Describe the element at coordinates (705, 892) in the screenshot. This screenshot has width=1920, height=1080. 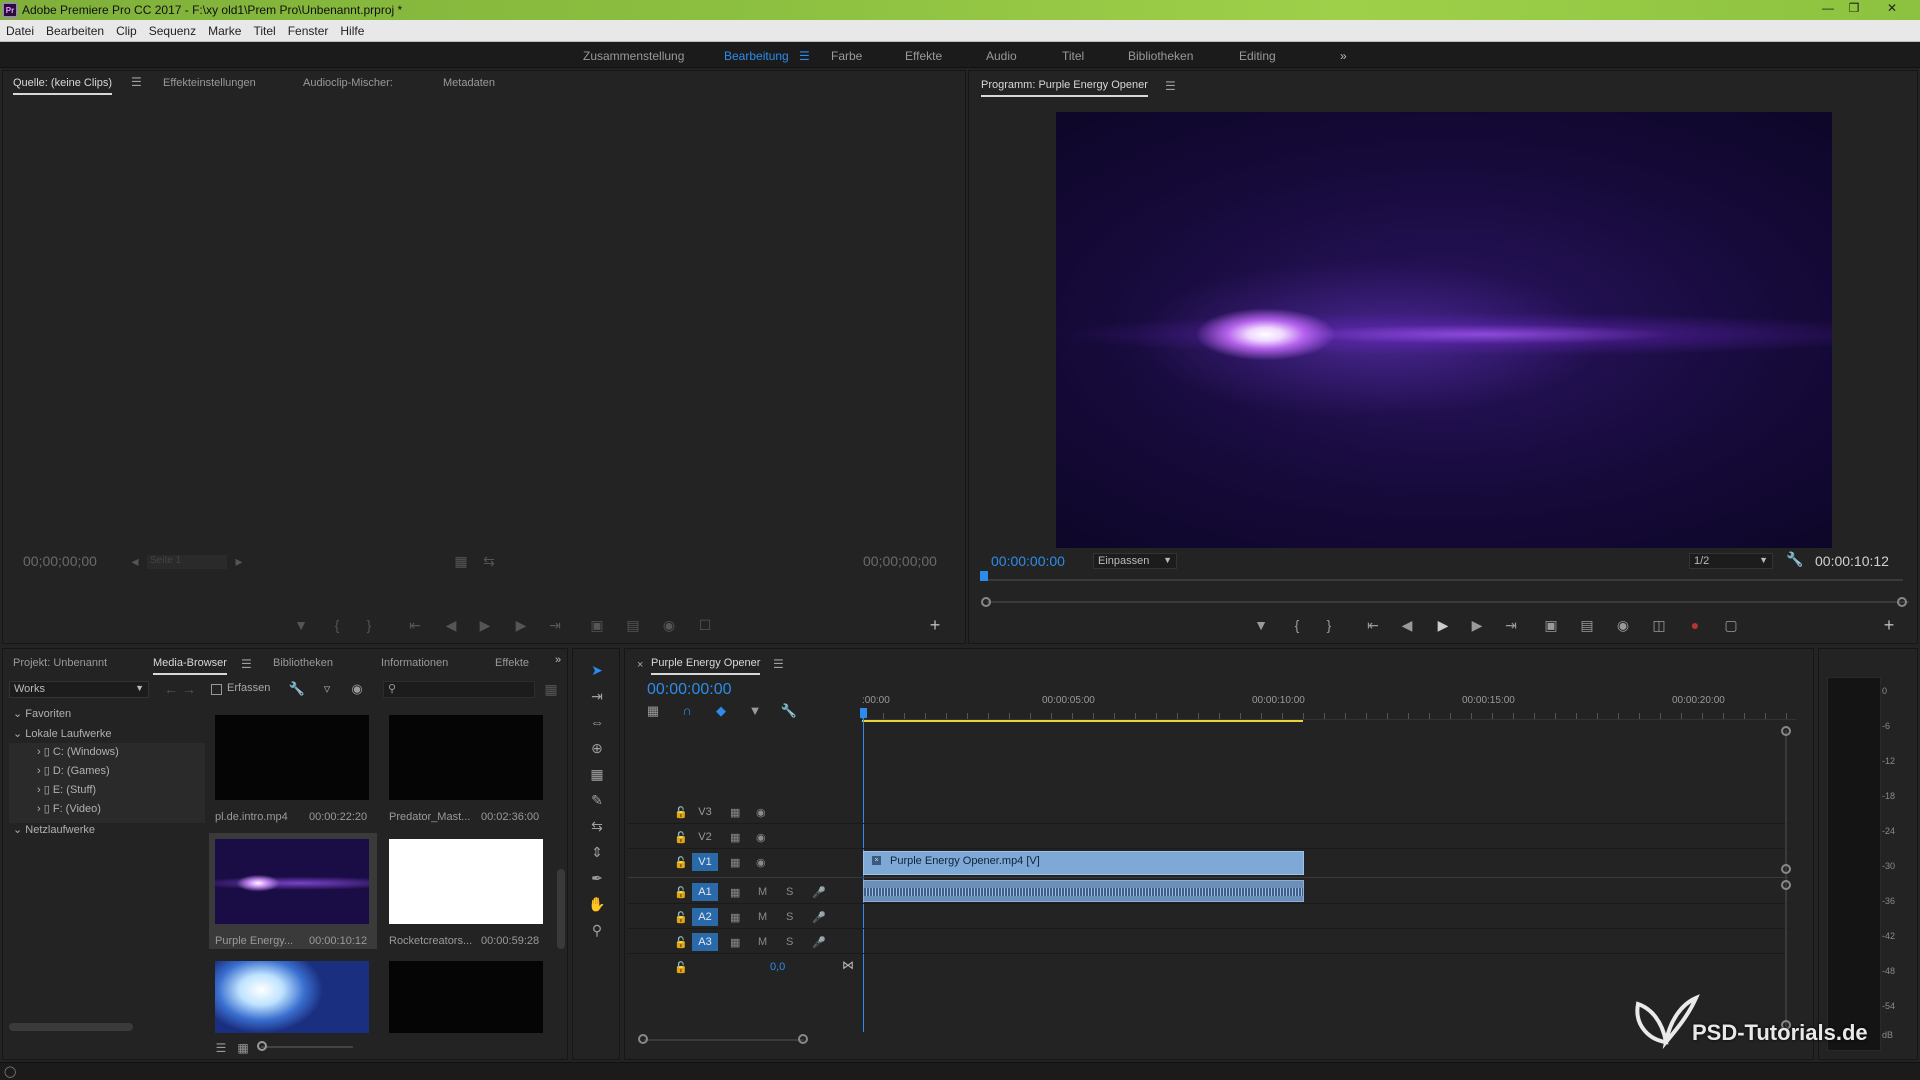
I see `track-label-a1: A1` at that location.